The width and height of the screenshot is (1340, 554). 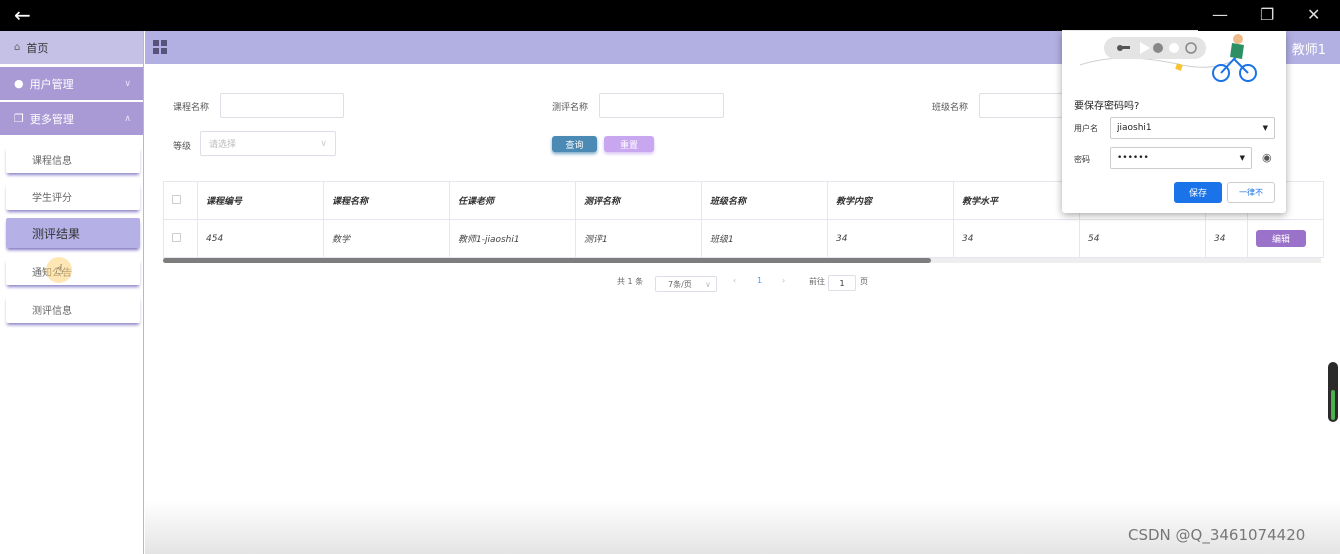 What do you see at coordinates (1133, 158) in the screenshot?
I see `password-value: ••••••` at bounding box center [1133, 158].